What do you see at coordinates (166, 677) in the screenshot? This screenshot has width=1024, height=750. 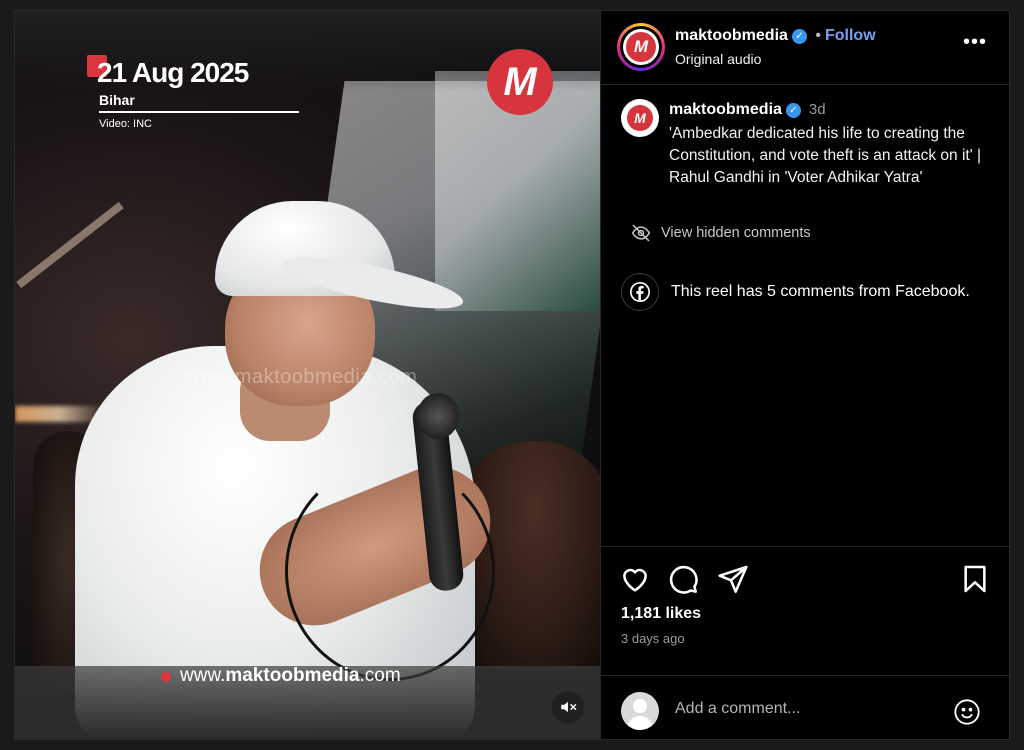 I see `site-dot` at bounding box center [166, 677].